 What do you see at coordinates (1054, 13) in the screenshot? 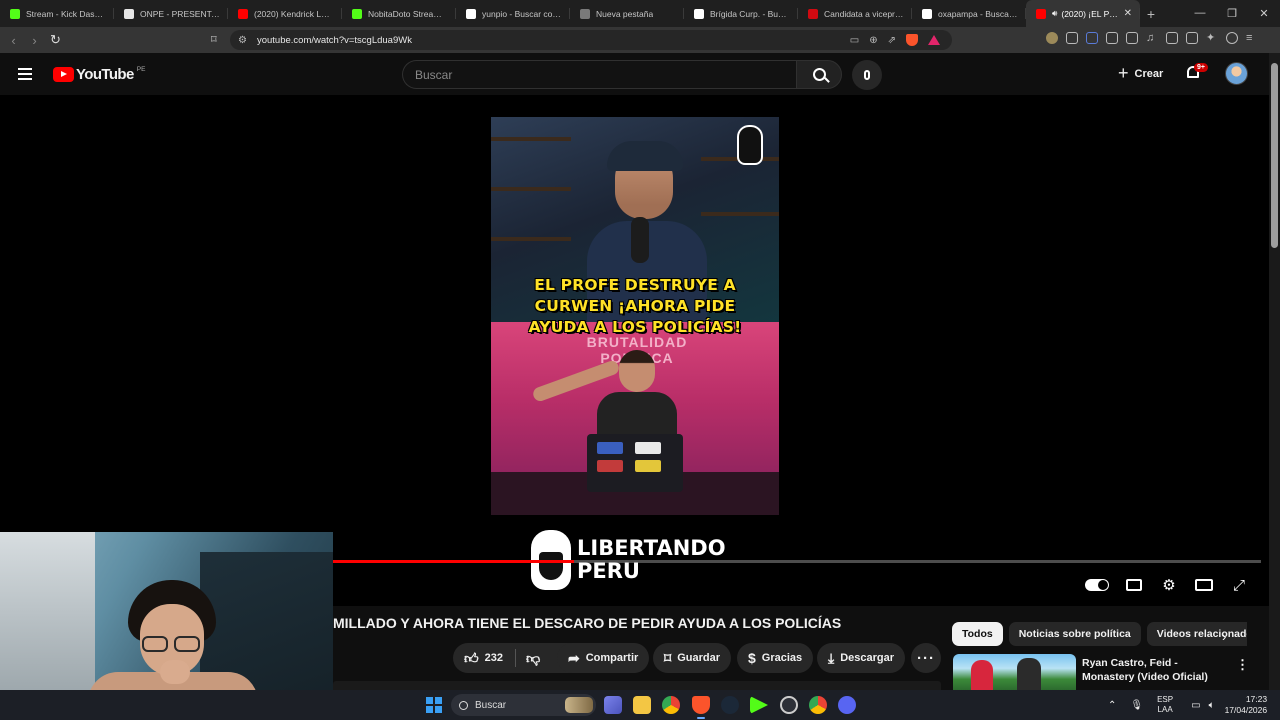
I see `speaker-icon: 🔊︎` at bounding box center [1054, 13].